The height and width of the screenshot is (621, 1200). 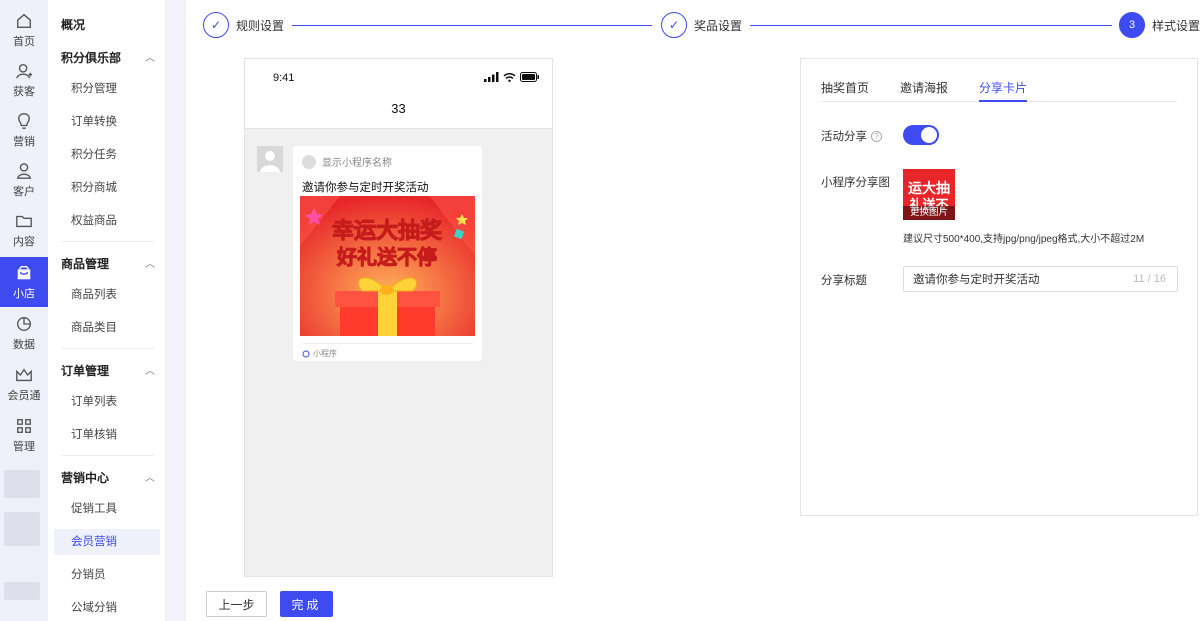 I want to click on change-image-button: 更换图片, so click(x=929, y=213).